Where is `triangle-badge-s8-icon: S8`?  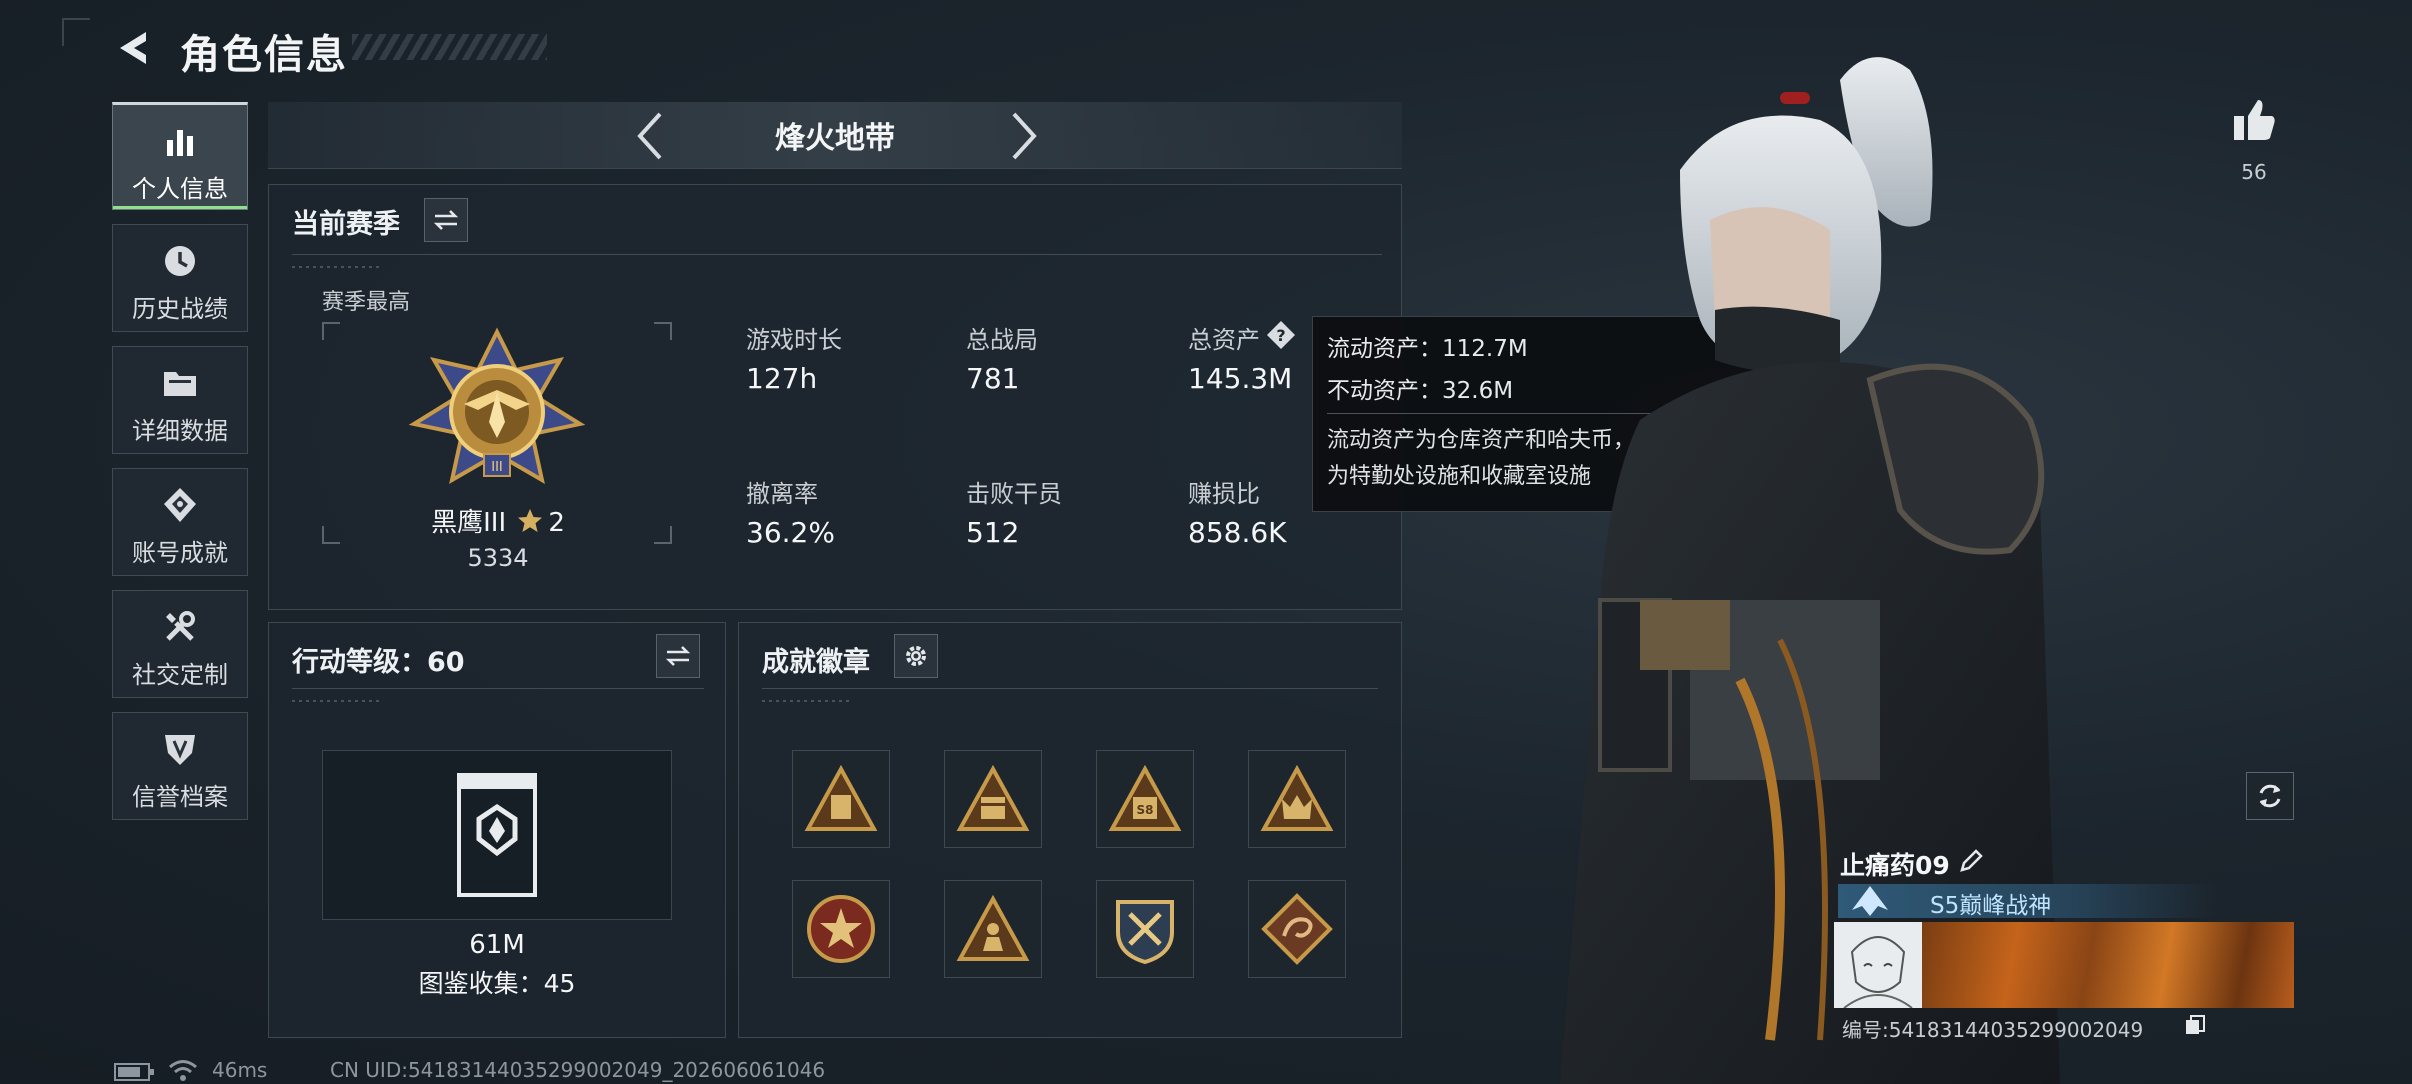 triangle-badge-s8-icon: S8 is located at coordinates (1145, 798).